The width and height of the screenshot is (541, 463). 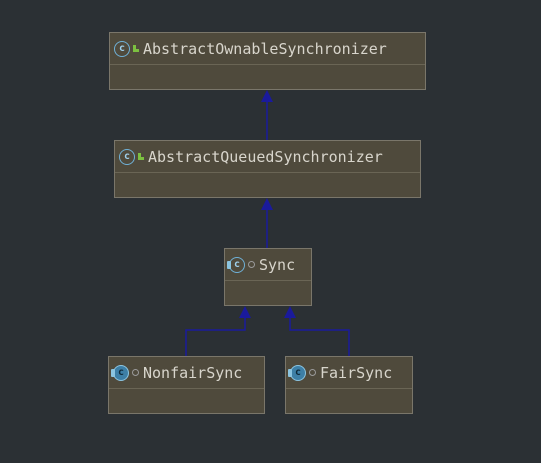 I want to click on node-name: NonfairSync, so click(x=193, y=372).